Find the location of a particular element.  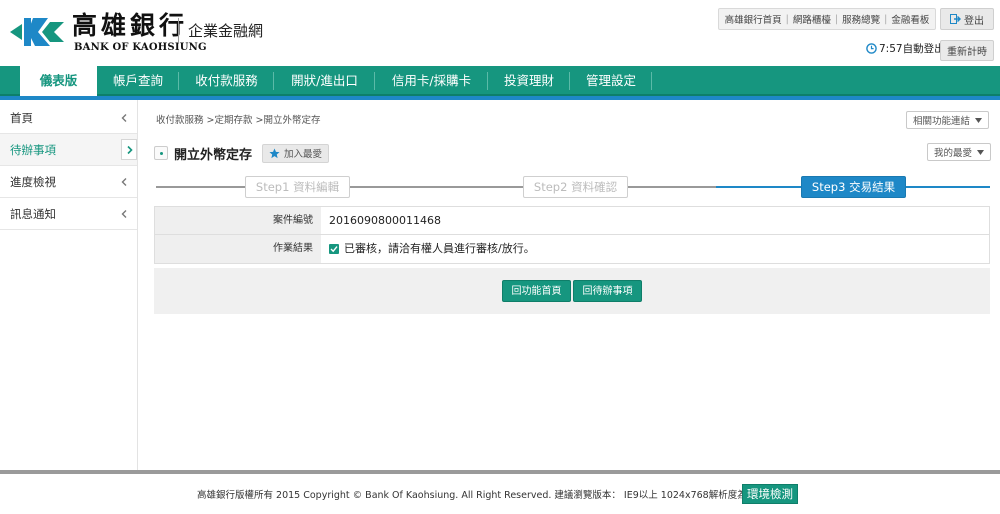

title-bullet-icon is located at coordinates (161, 153).